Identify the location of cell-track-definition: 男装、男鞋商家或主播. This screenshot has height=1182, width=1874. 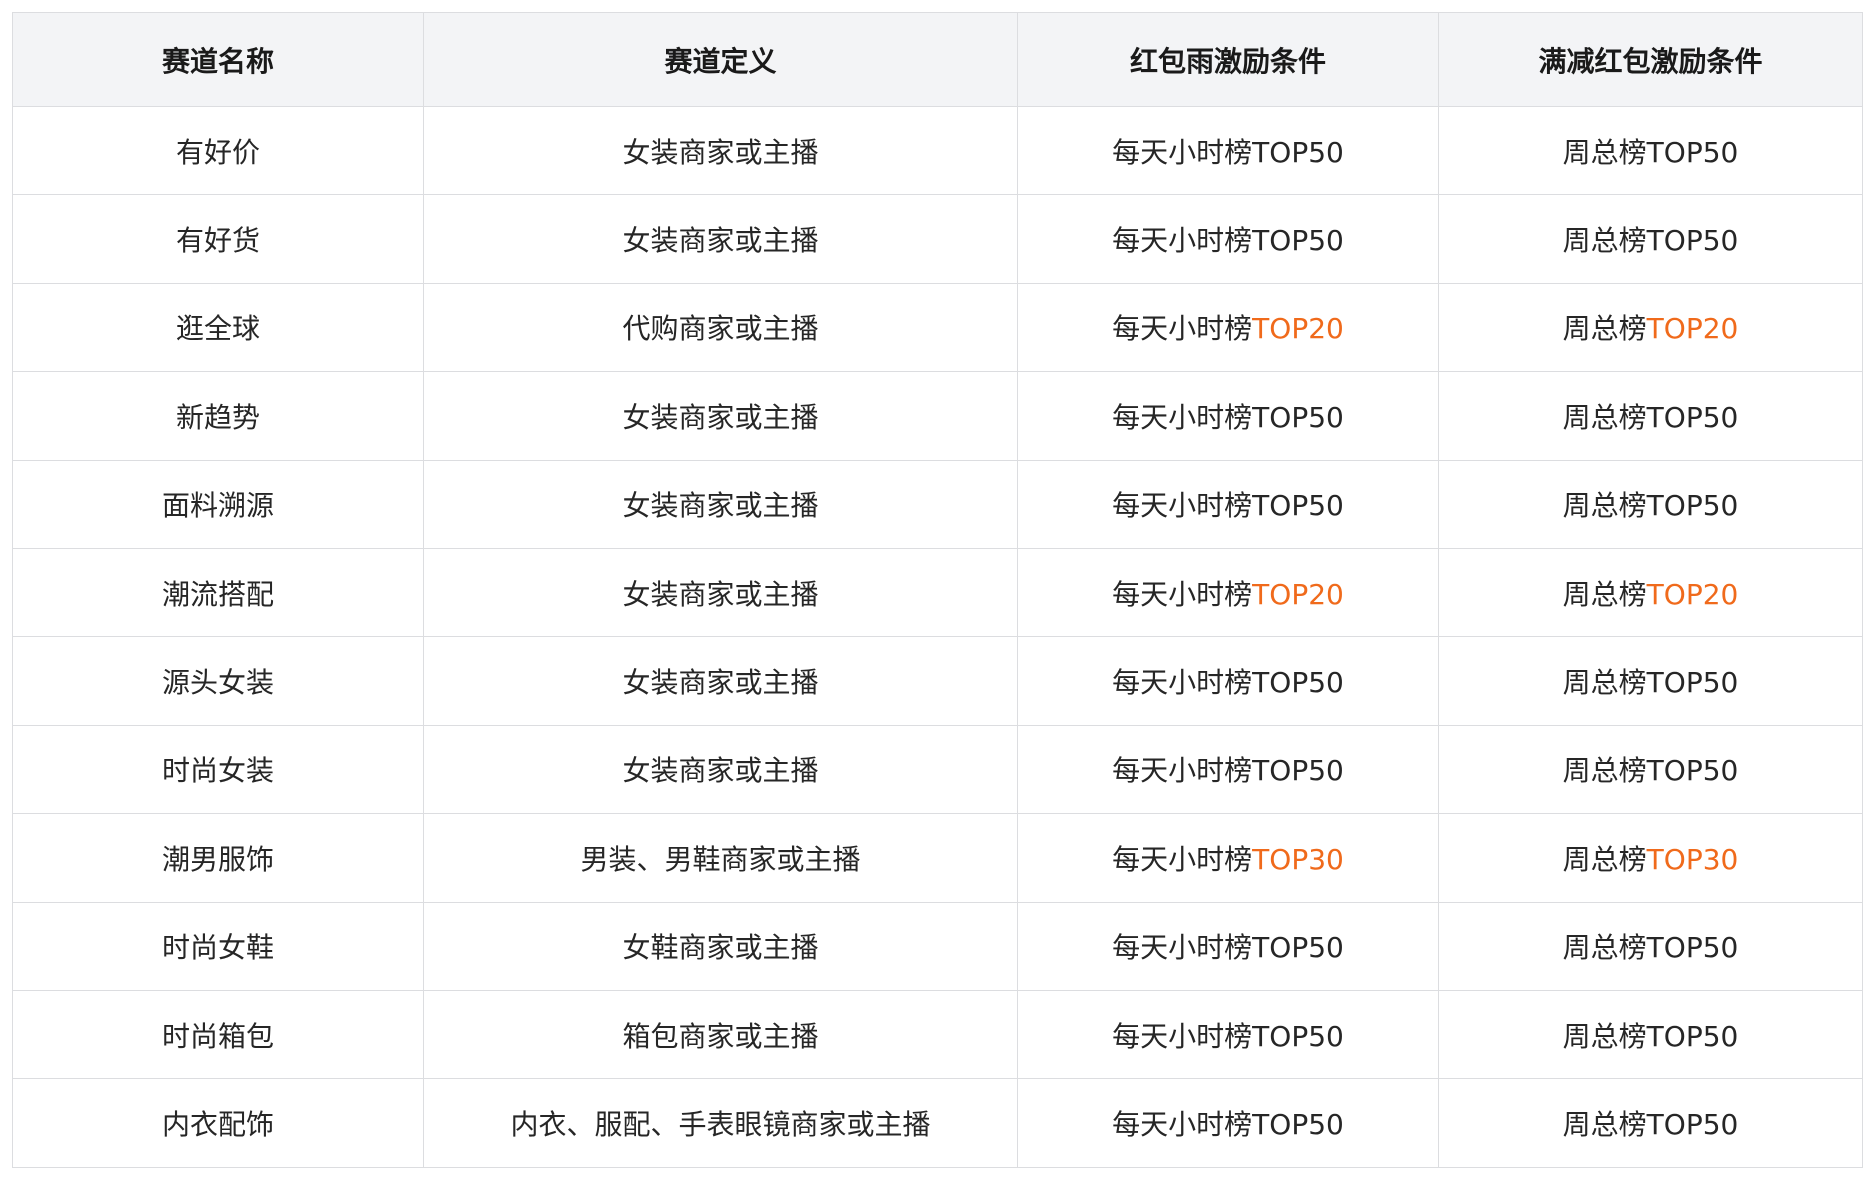
(720, 858).